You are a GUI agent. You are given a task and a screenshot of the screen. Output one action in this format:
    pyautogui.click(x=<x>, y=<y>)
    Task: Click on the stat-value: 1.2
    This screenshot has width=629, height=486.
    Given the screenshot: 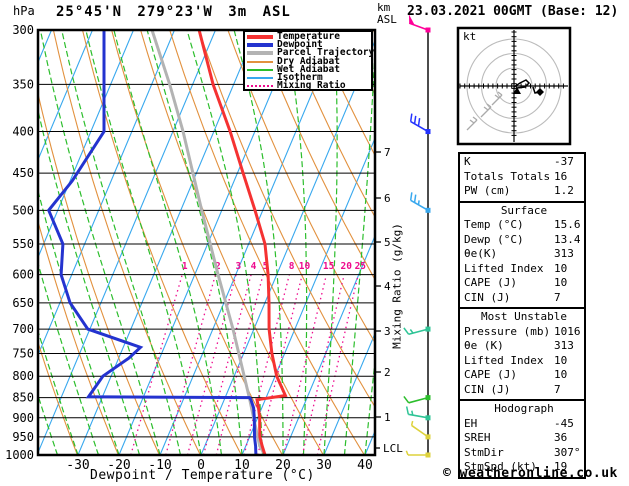 What is the action you would take?
    pyautogui.click(x=564, y=190)
    